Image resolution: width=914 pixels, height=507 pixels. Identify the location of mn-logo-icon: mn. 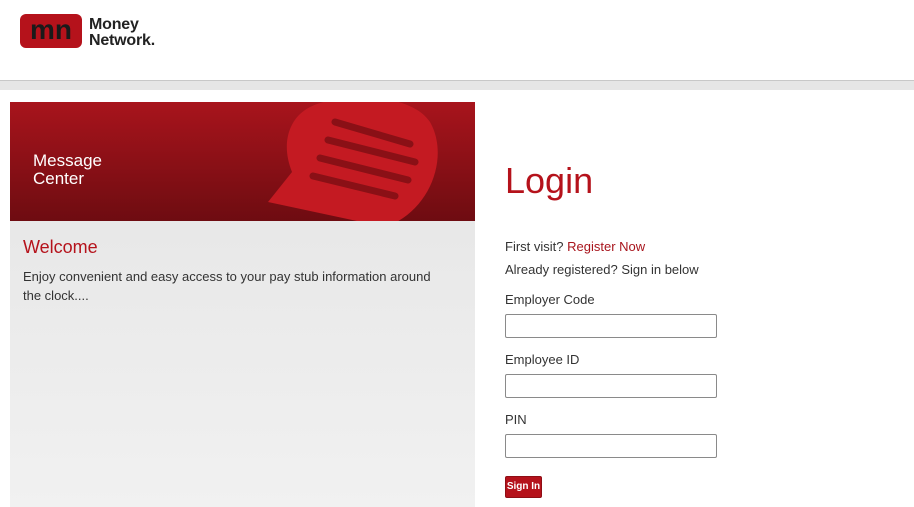
(51, 31).